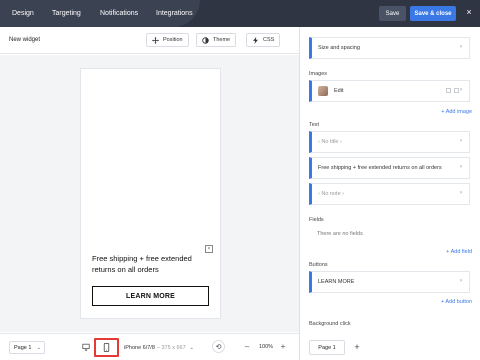 The height and width of the screenshot is (360, 480). What do you see at coordinates (150, 296) in the screenshot?
I see `learn-more-button: LEARN MORE` at bounding box center [150, 296].